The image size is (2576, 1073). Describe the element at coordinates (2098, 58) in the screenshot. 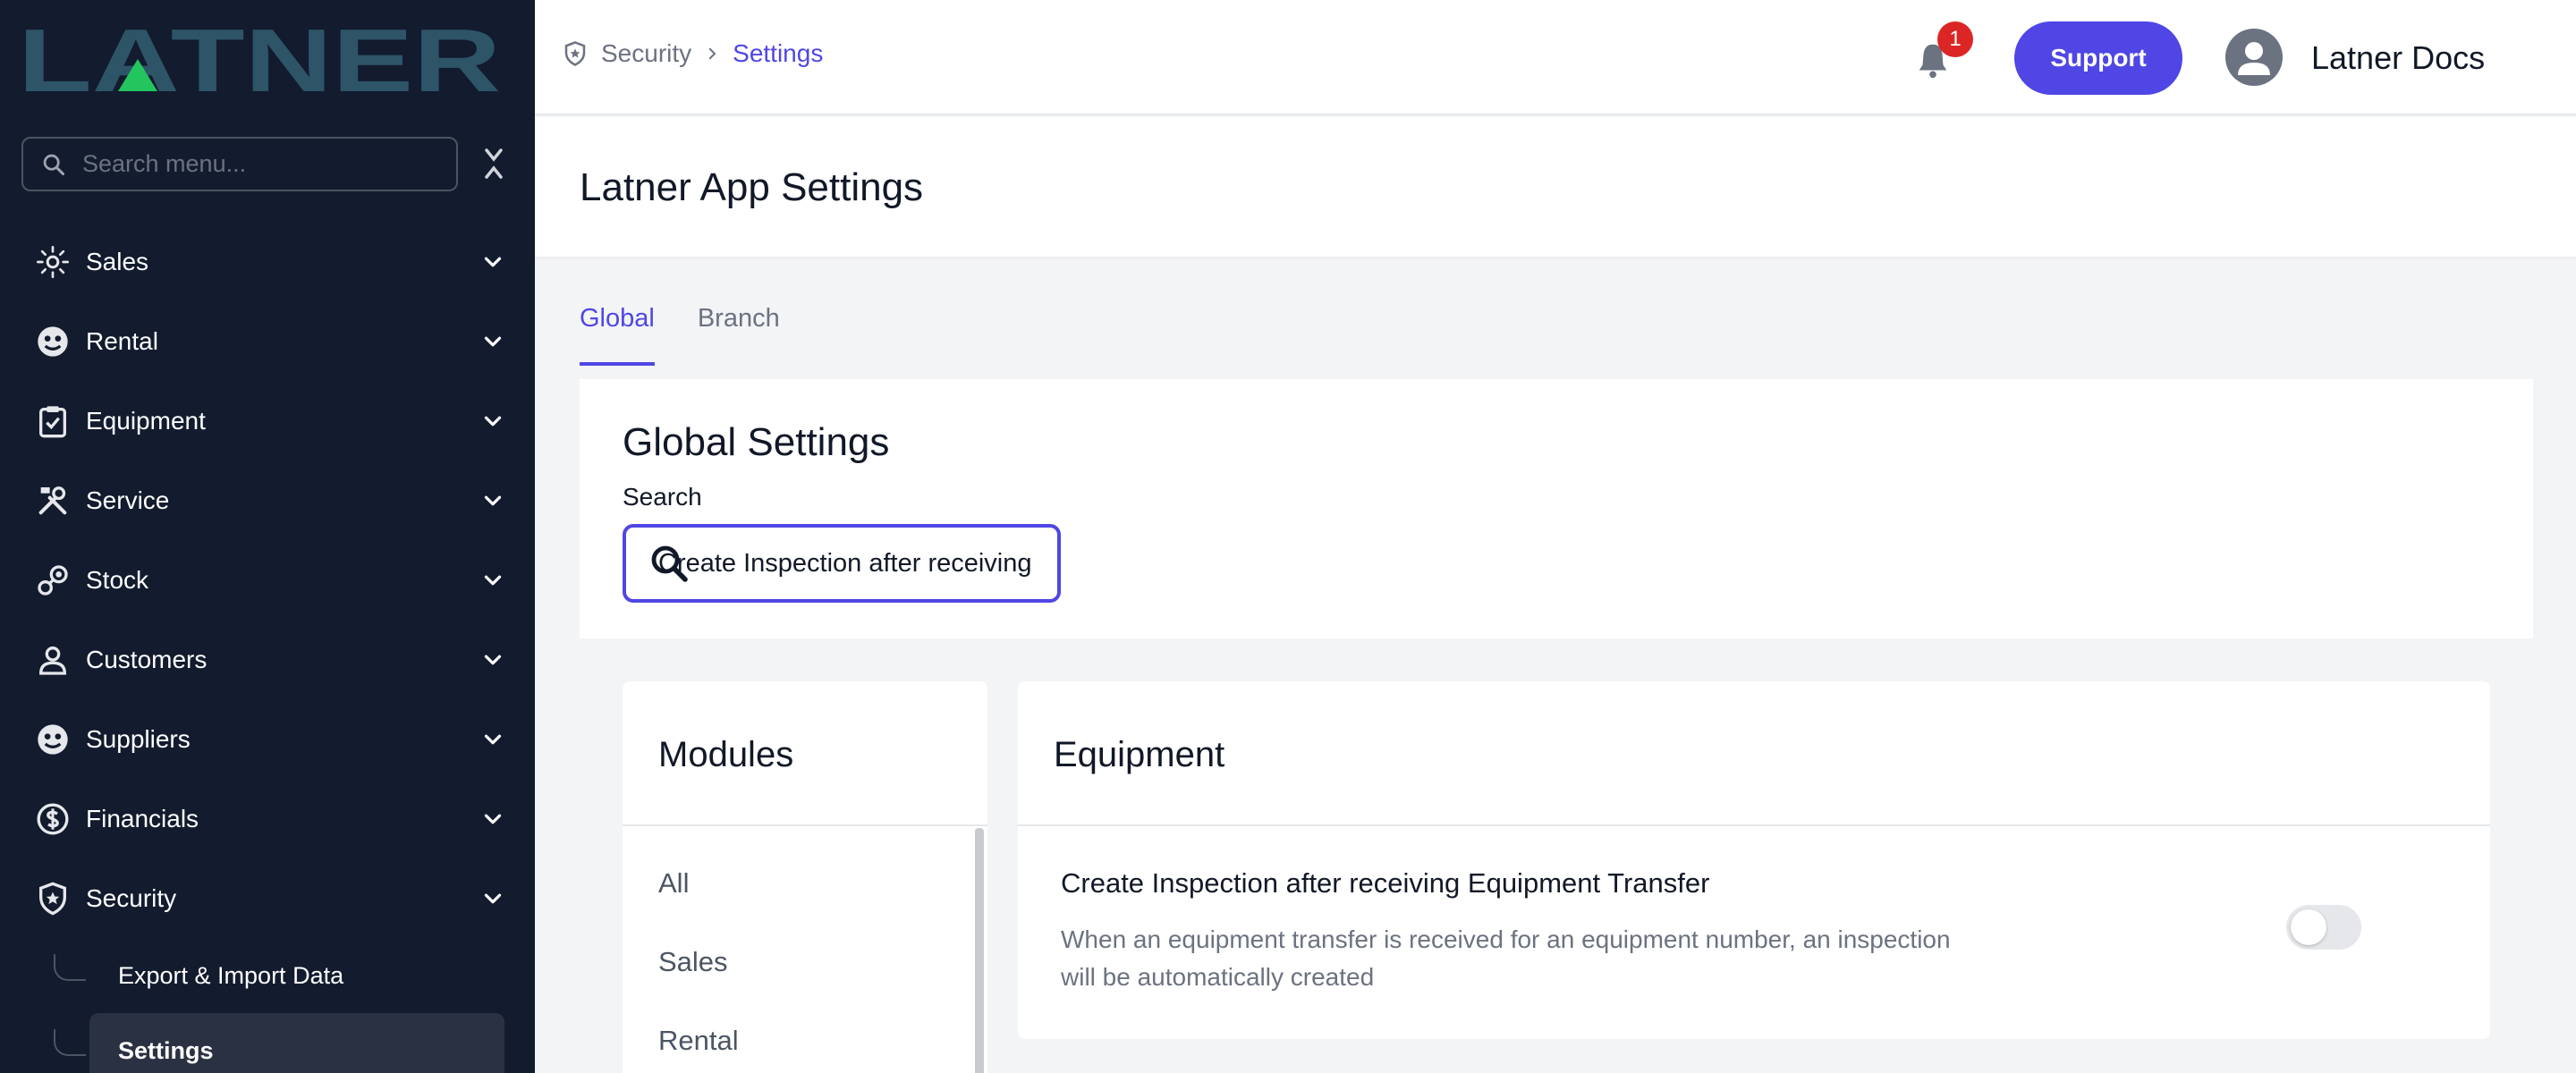

I see `support-button: Support` at that location.